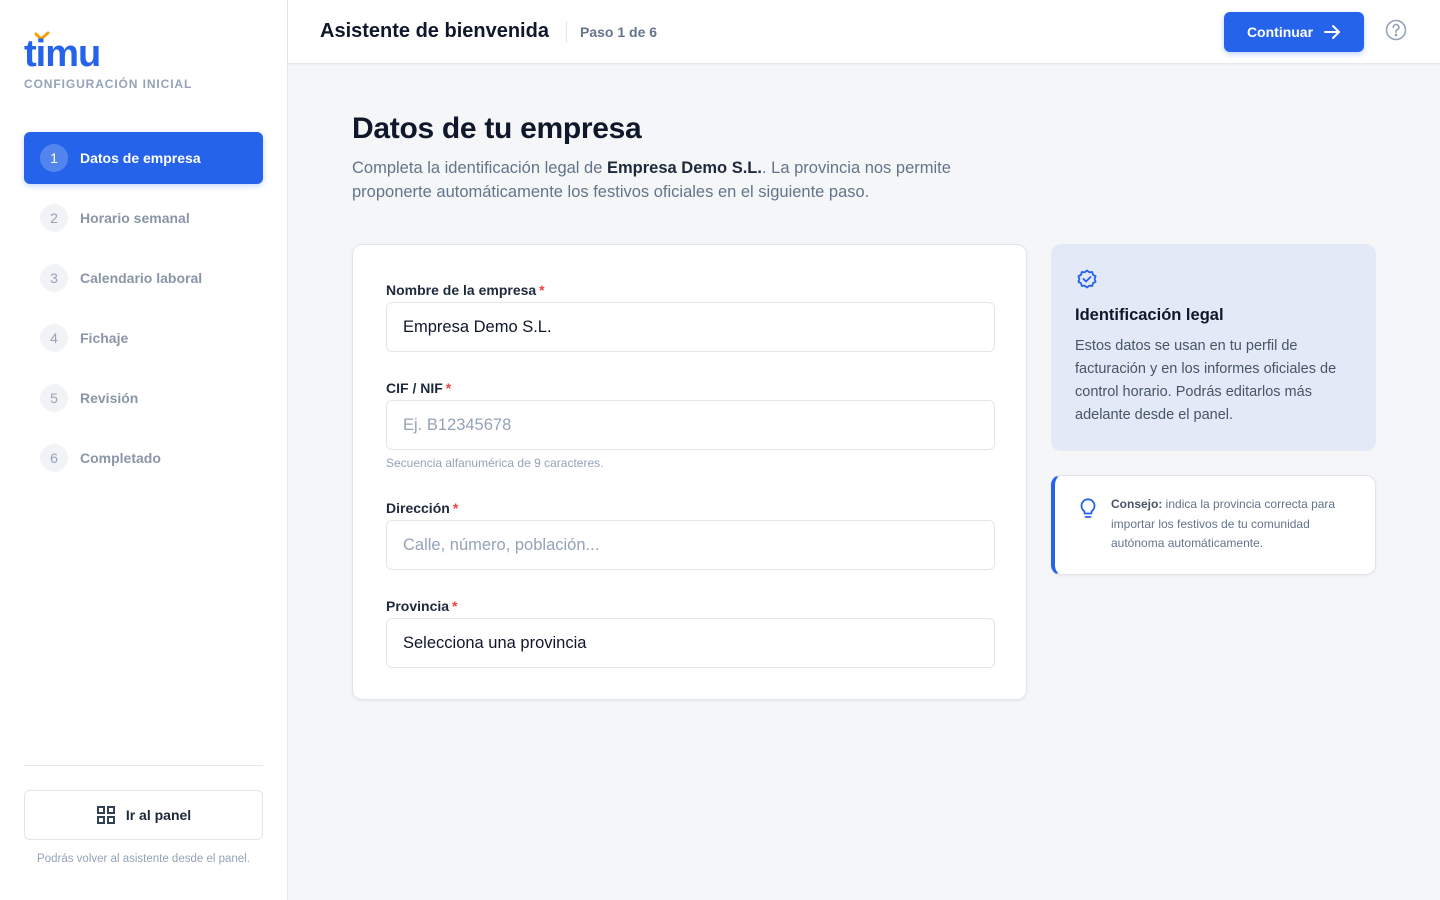 The height and width of the screenshot is (900, 1440). What do you see at coordinates (1280, 32) in the screenshot?
I see `continue-label: Continuar` at bounding box center [1280, 32].